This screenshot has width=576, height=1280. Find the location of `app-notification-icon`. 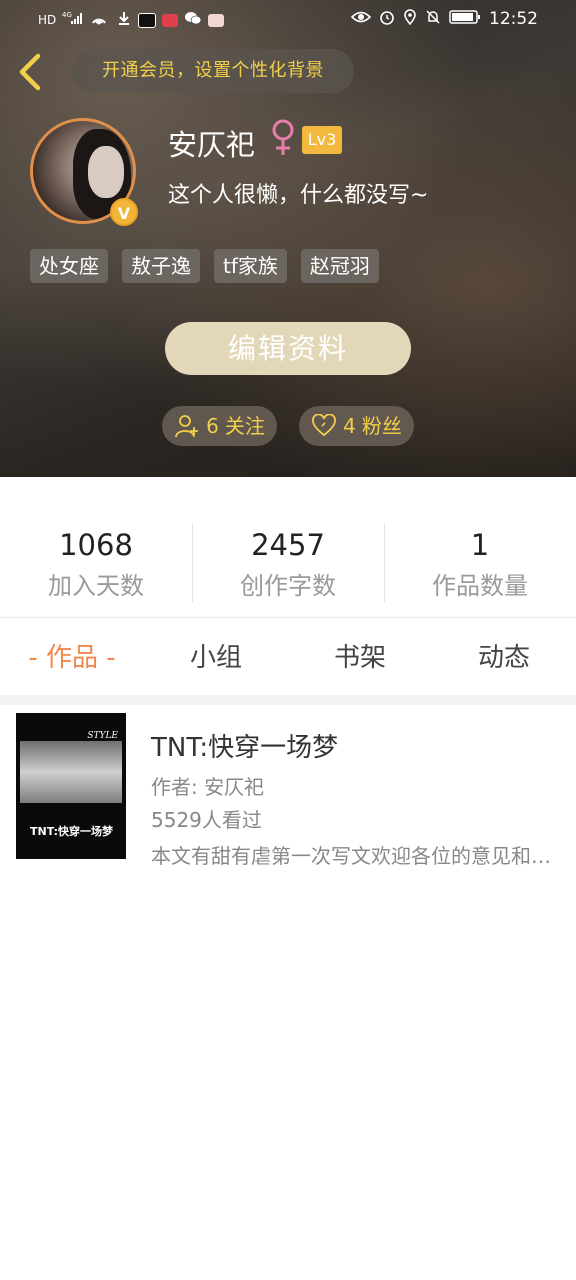

app-notification-icon is located at coordinates (170, 20).